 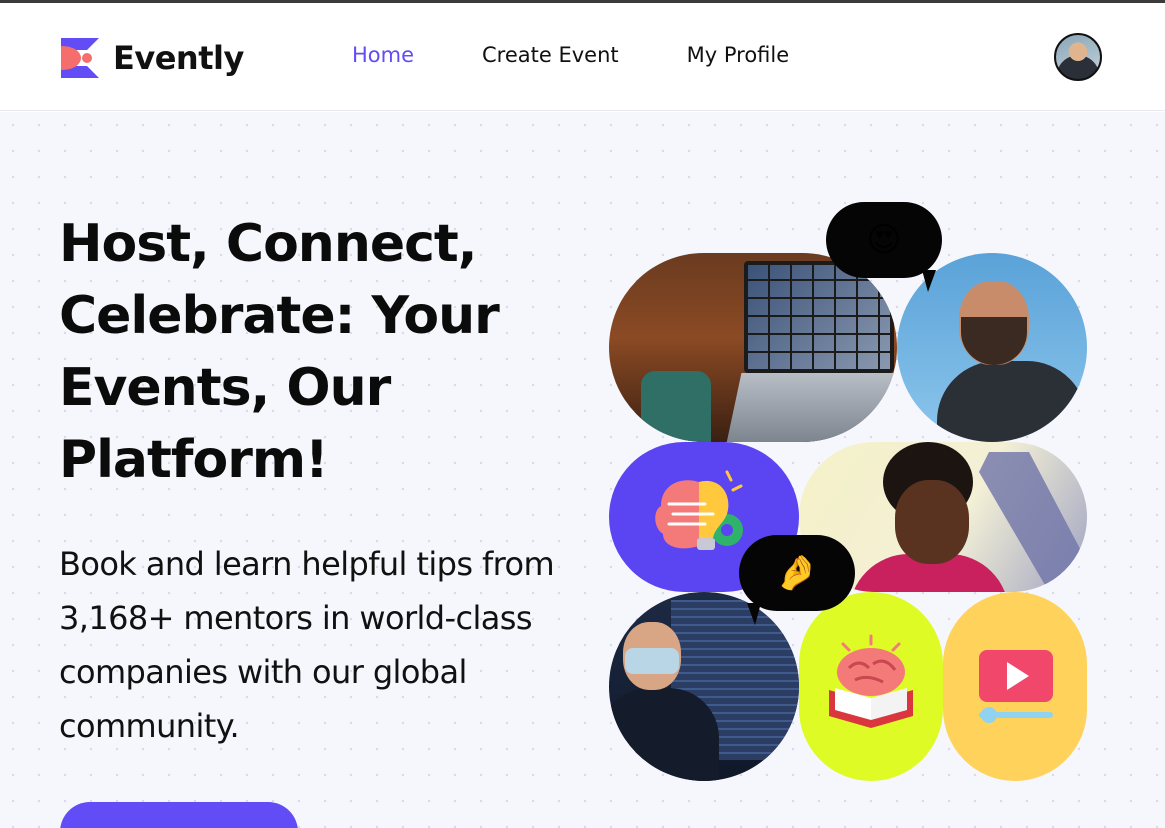 I want to click on pinched-fingers-emoji-icon: 🤌, so click(x=797, y=573).